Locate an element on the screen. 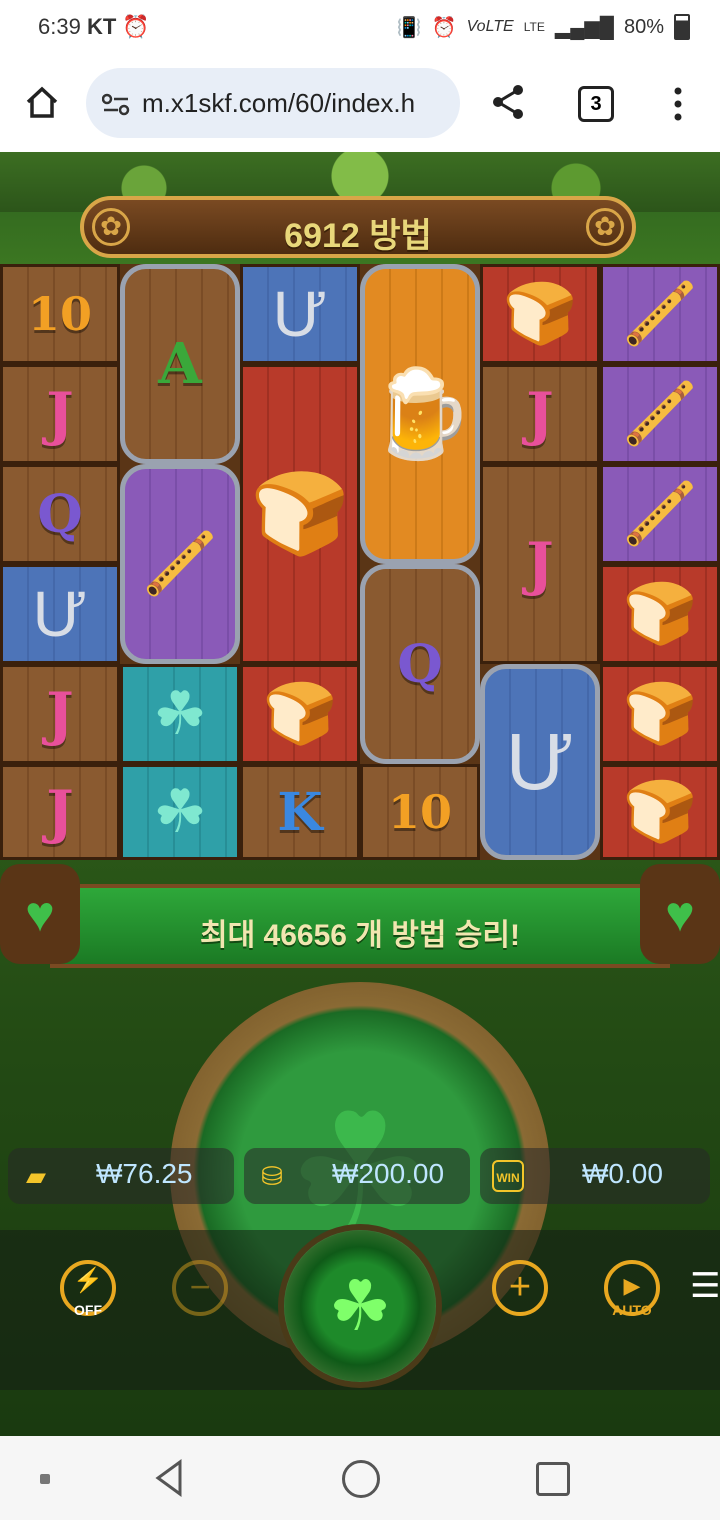 This screenshot has width=720, height=1520. control-bar: ⚡ OFF − ☘ + ▶ AUTO ☰ is located at coordinates (360, 1310).